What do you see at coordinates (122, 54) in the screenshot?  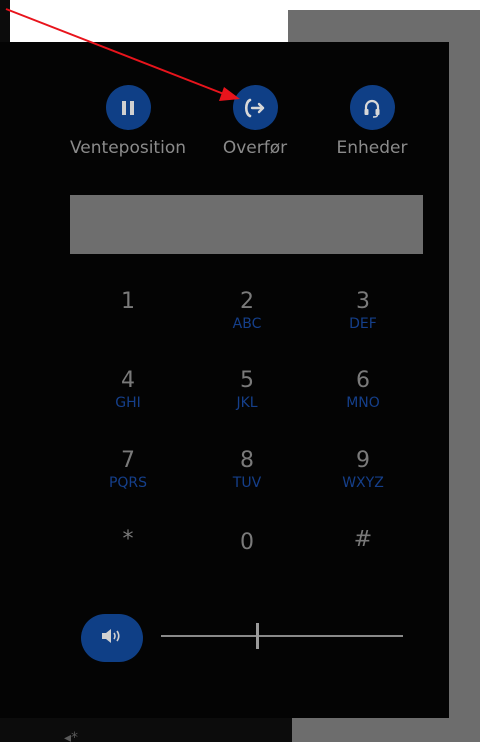 I see `annotation-arrow` at bounding box center [122, 54].